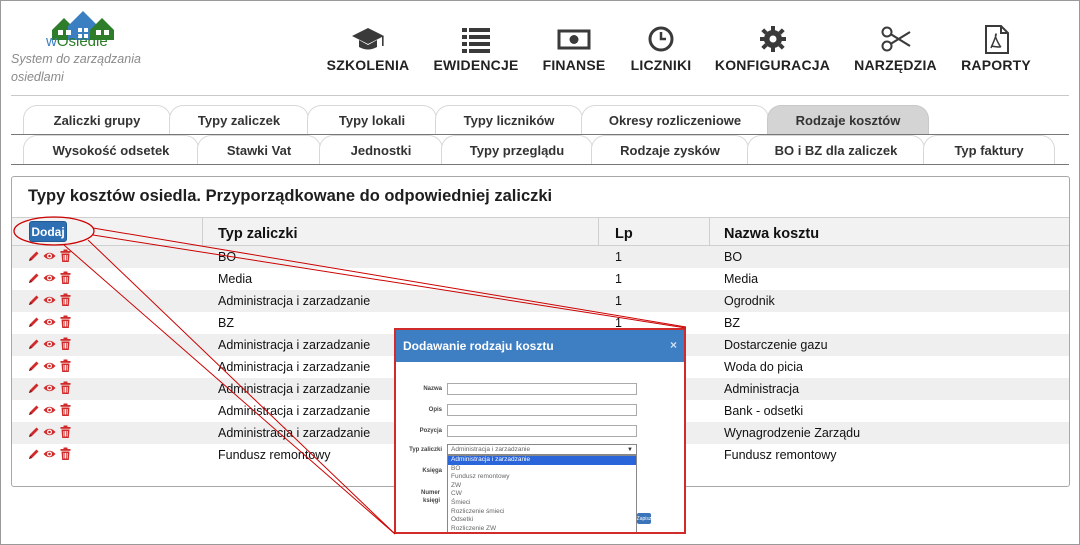  I want to click on tab-typ-faktury: Typ faktury, so click(989, 150).